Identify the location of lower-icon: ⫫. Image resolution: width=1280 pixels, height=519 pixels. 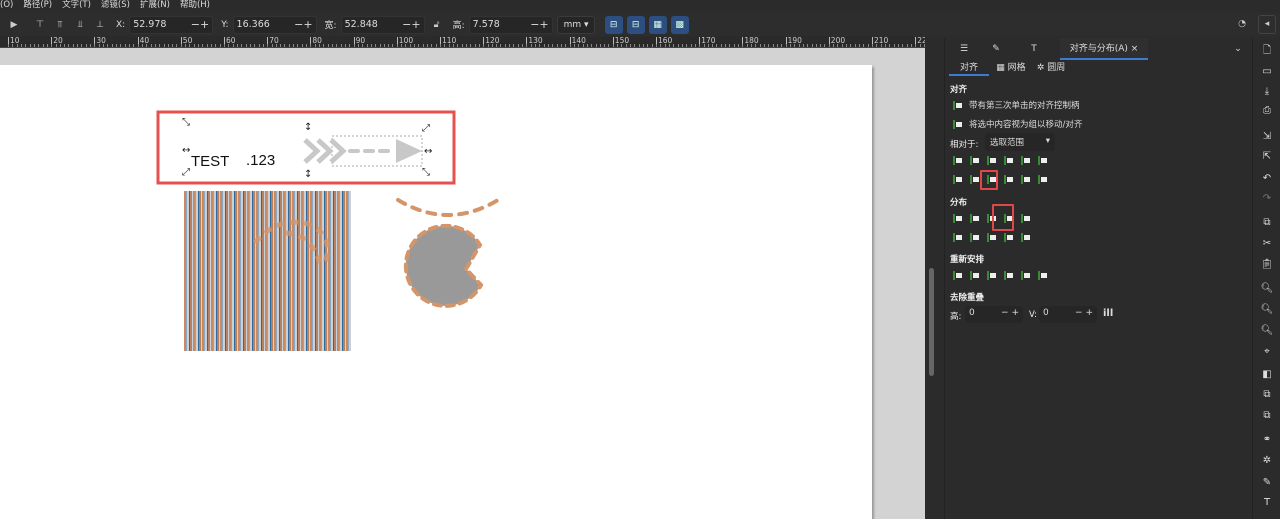
(80, 25).